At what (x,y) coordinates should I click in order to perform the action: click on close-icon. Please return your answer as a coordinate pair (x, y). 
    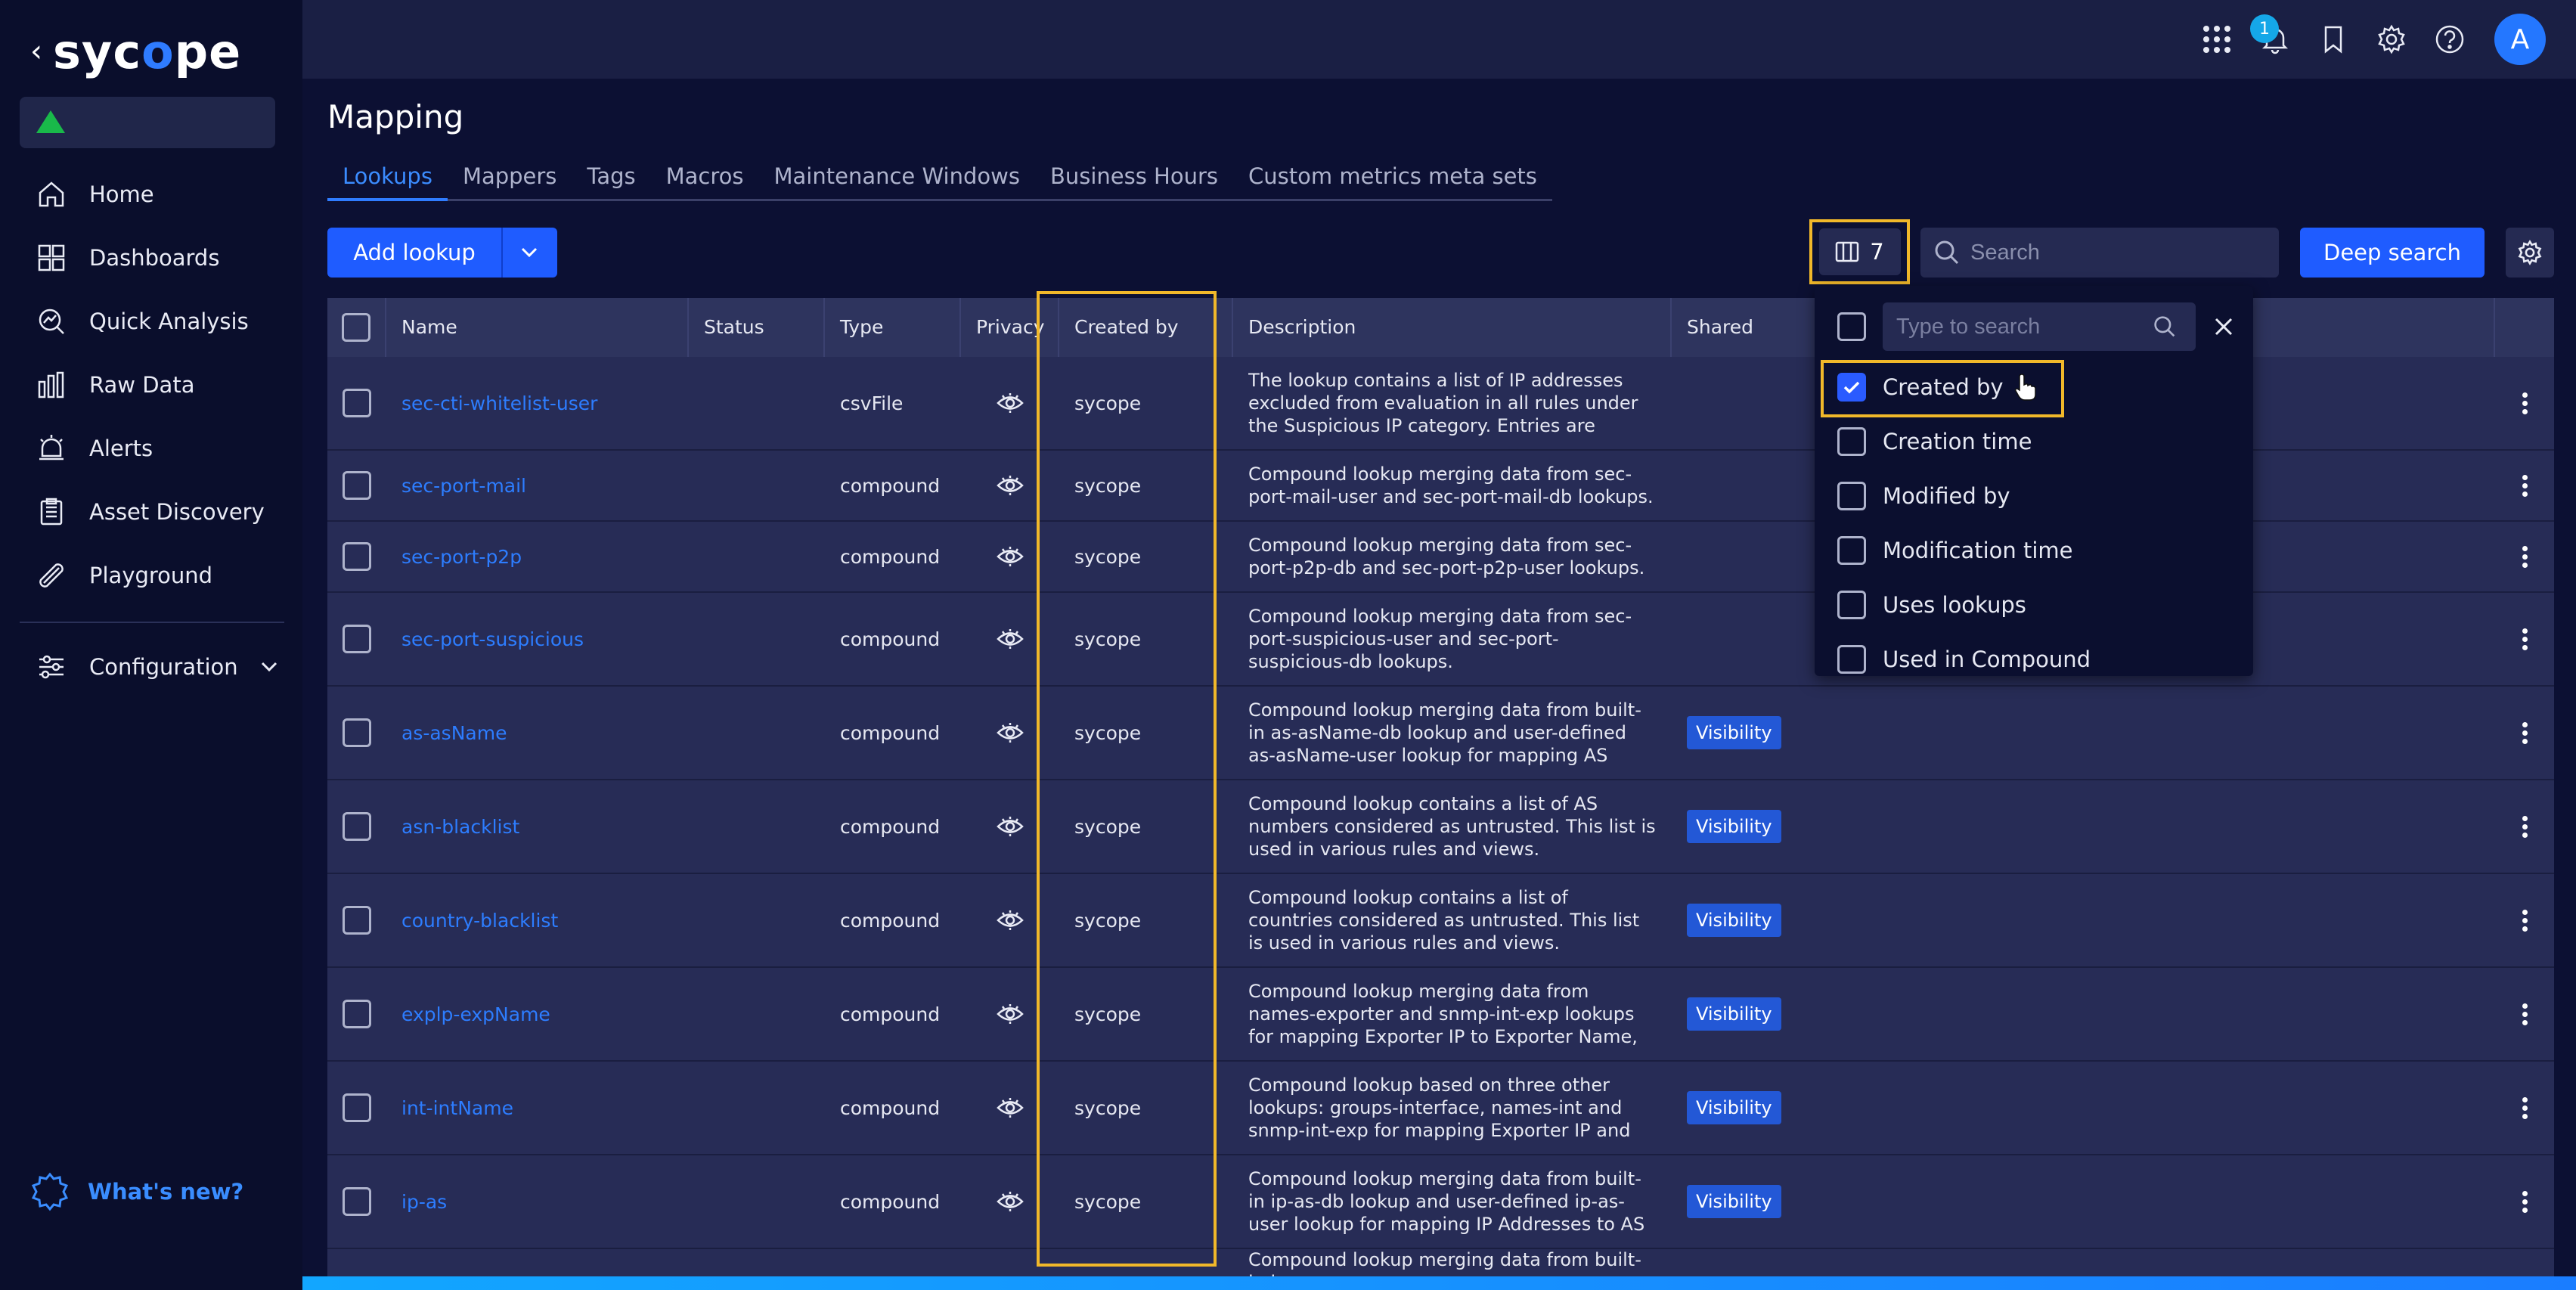
    Looking at the image, I should click on (2223, 326).